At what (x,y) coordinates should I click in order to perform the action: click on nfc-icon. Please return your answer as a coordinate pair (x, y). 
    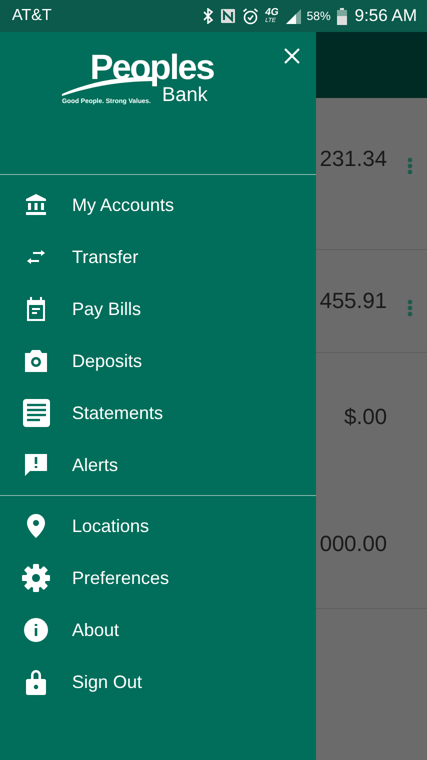
    Looking at the image, I should click on (228, 16).